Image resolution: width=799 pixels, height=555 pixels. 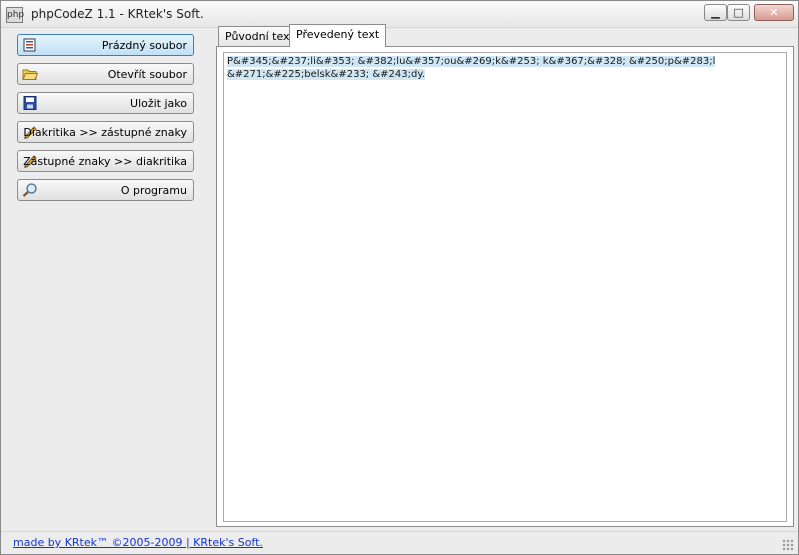 I want to click on text-line: &#271;&#225;belsk&#233; &#243;dy., so click(x=326, y=74).